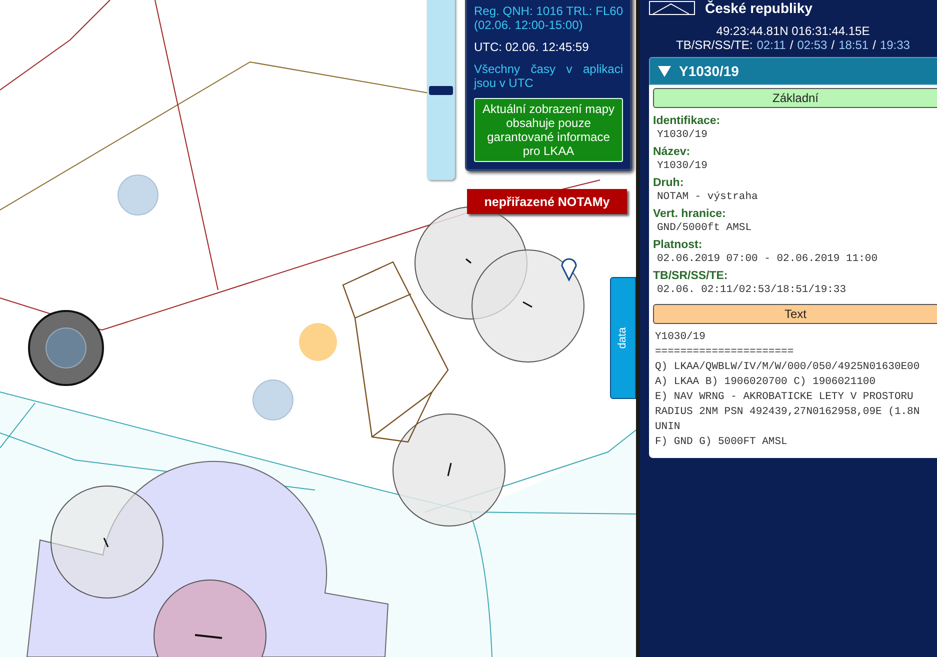 The image size is (937, 657). What do you see at coordinates (795, 314) in the screenshot?
I see `section-header: Text` at bounding box center [795, 314].